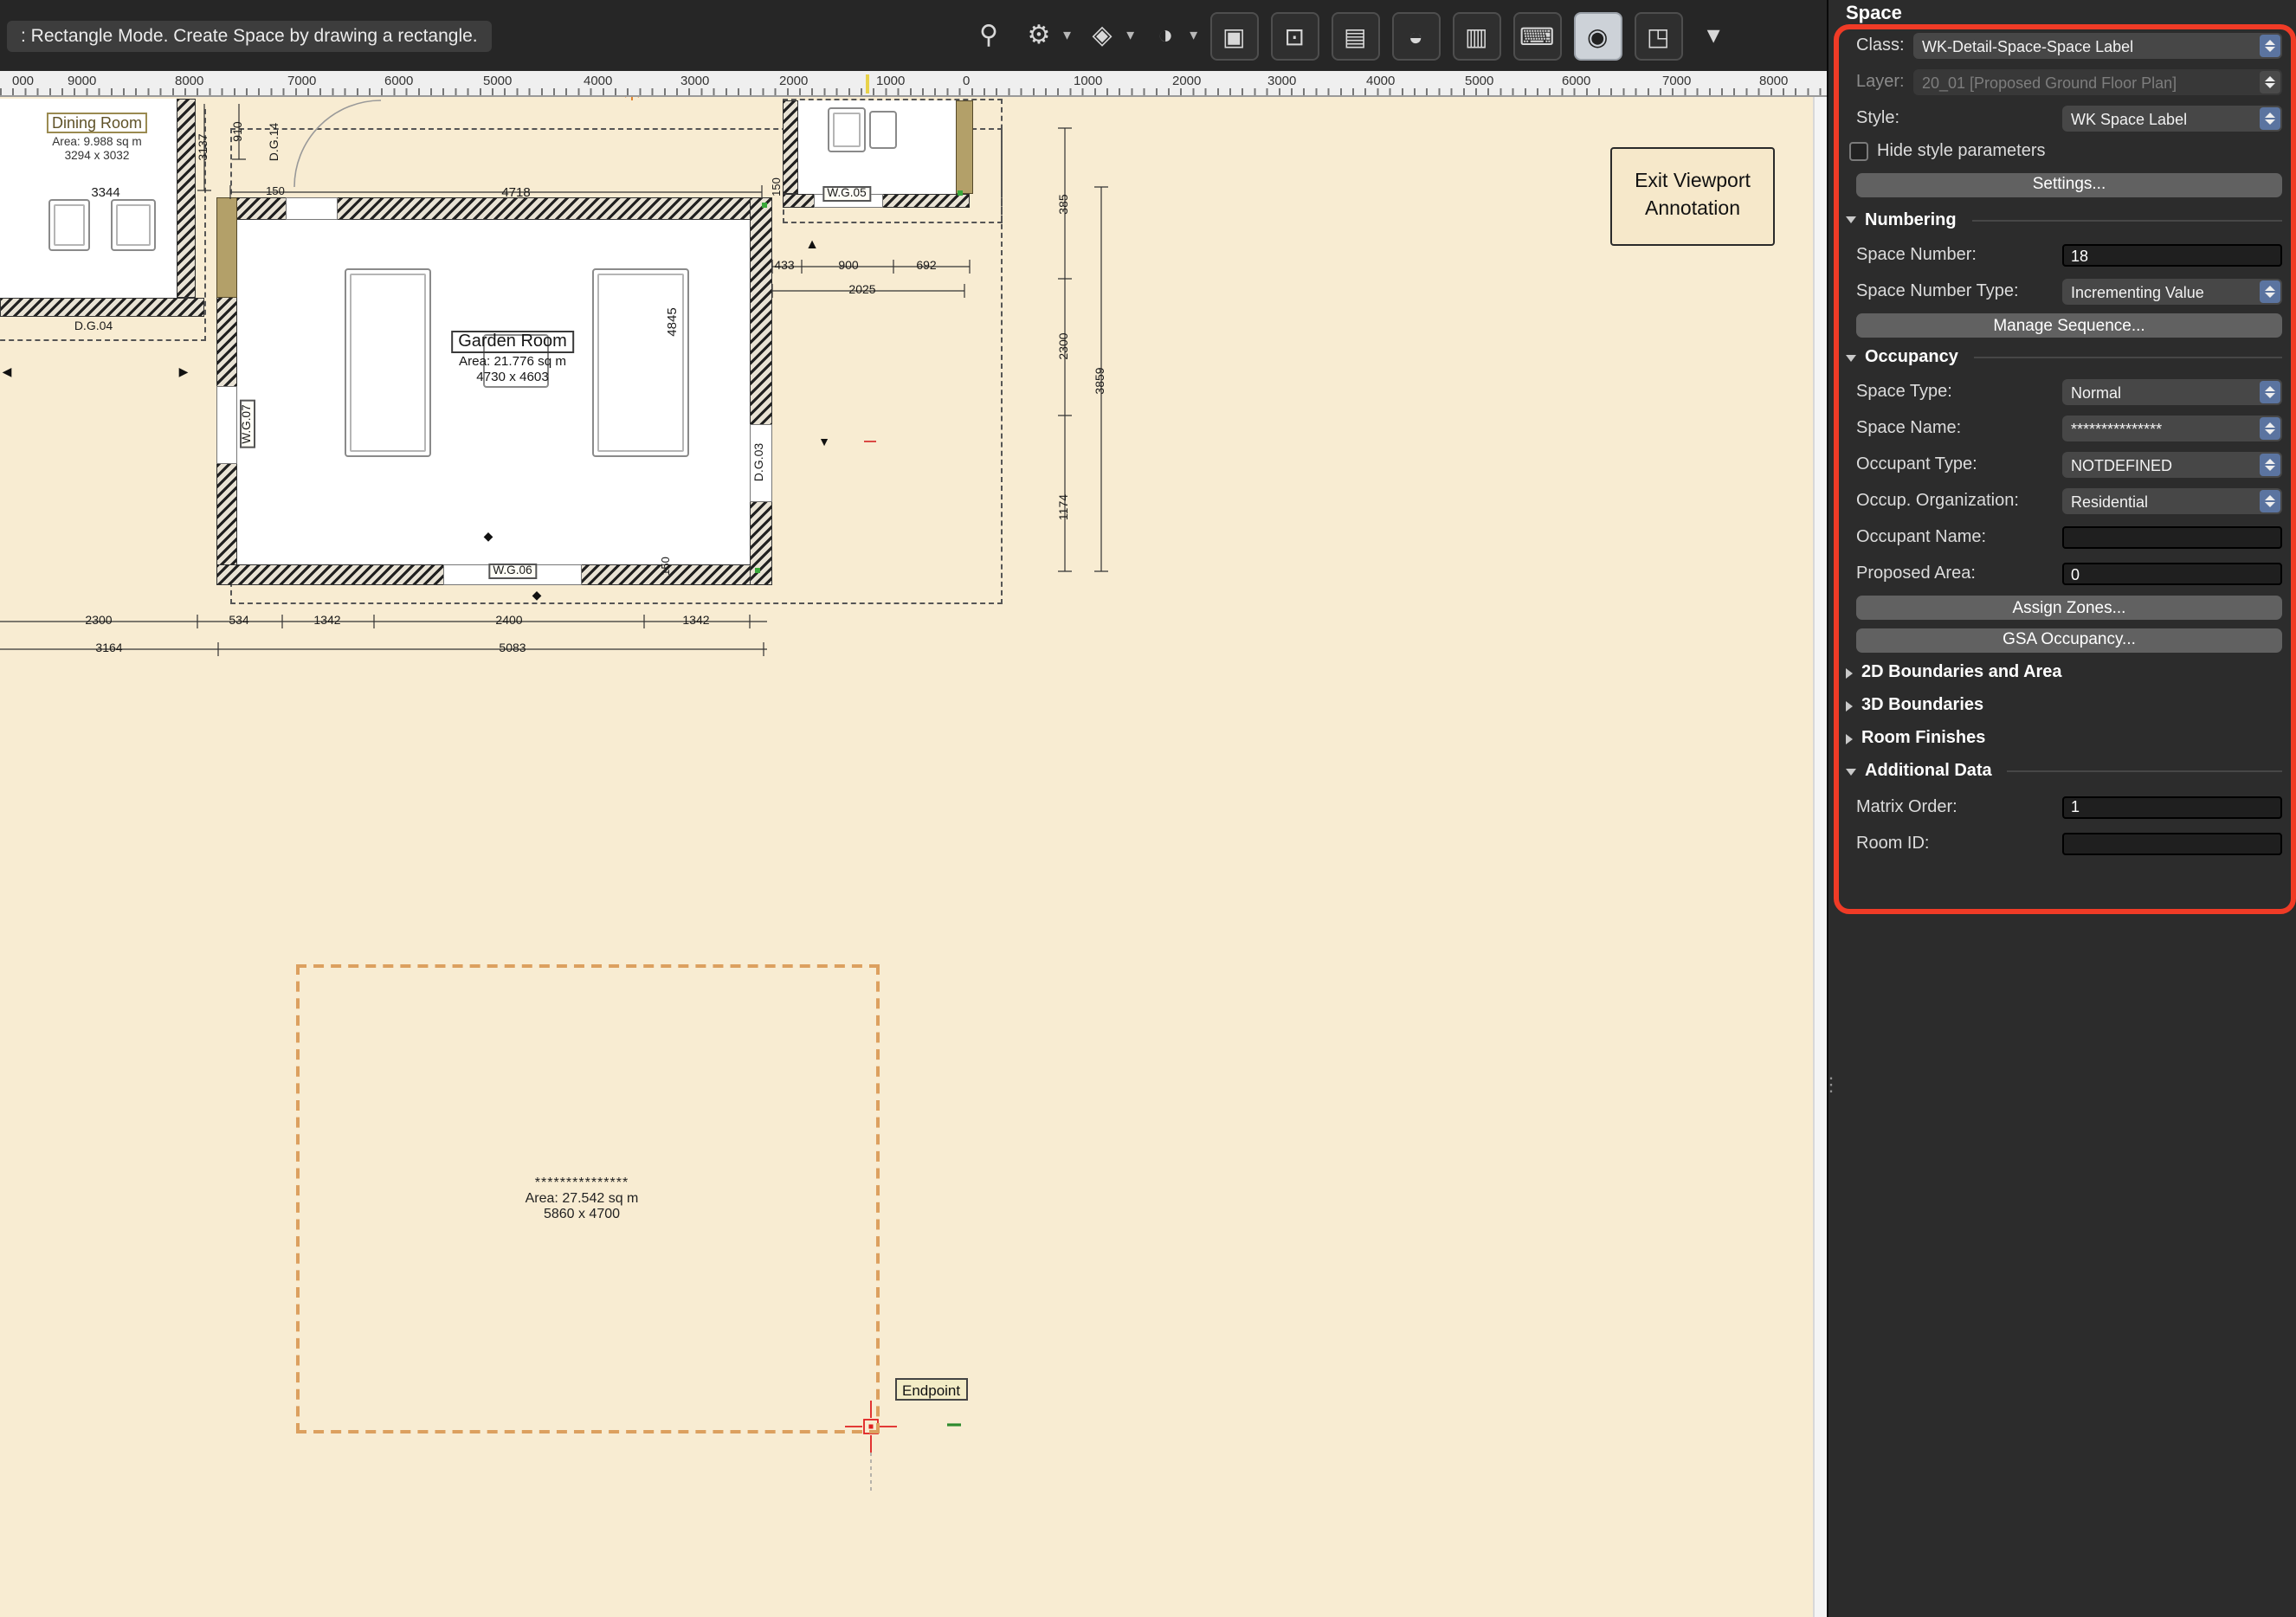 This screenshot has height=1617, width=2296. Describe the element at coordinates (1187, 80) in the screenshot. I see `ruler-label: 2000` at that location.